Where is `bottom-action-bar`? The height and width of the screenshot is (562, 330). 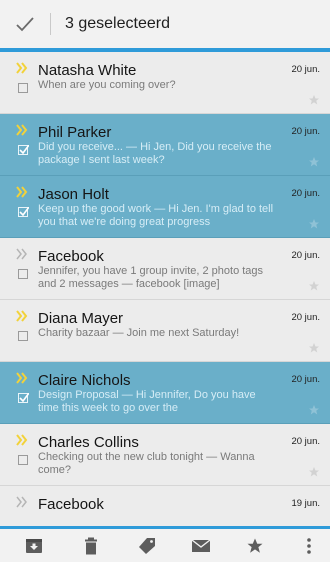
bottom-action-bar is located at coordinates (165, 545).